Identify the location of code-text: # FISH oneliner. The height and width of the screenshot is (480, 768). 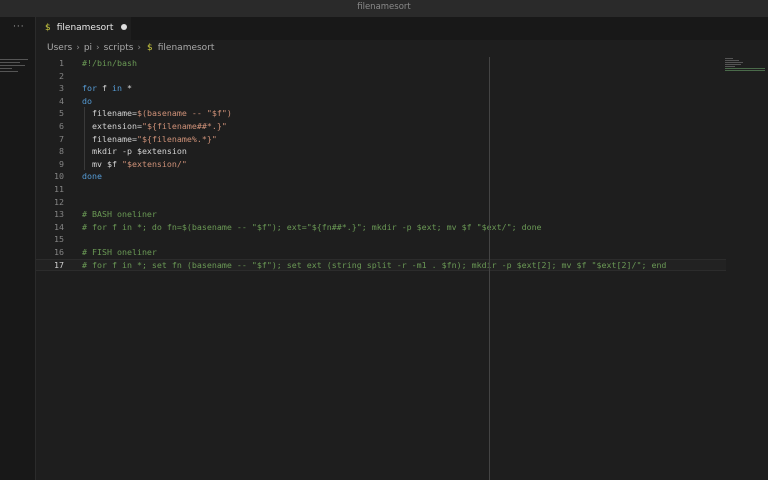
(119, 252).